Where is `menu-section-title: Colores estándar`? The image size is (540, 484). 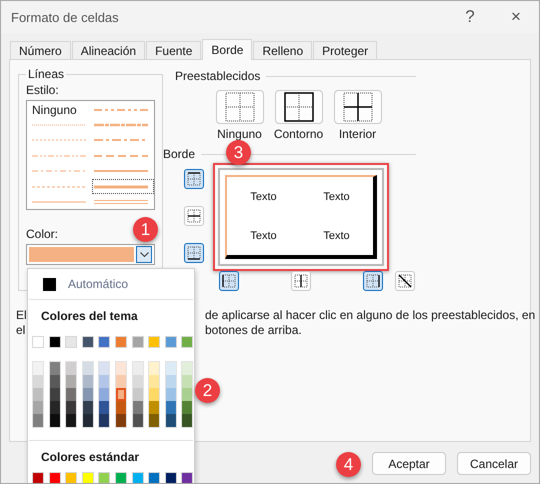
menu-section-title: Colores estándar is located at coordinates (90, 457).